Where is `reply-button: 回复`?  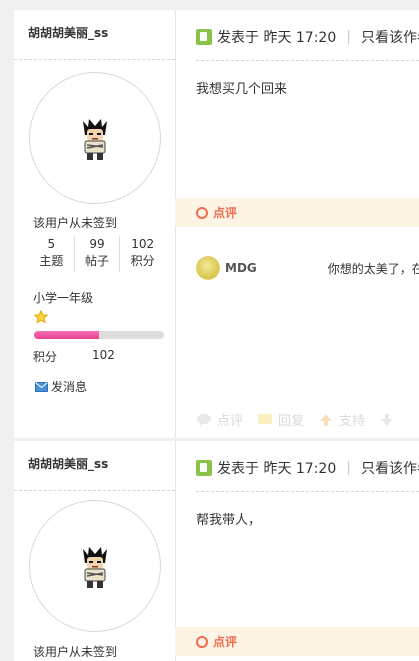
reply-button: 回复 is located at coordinates (280, 419).